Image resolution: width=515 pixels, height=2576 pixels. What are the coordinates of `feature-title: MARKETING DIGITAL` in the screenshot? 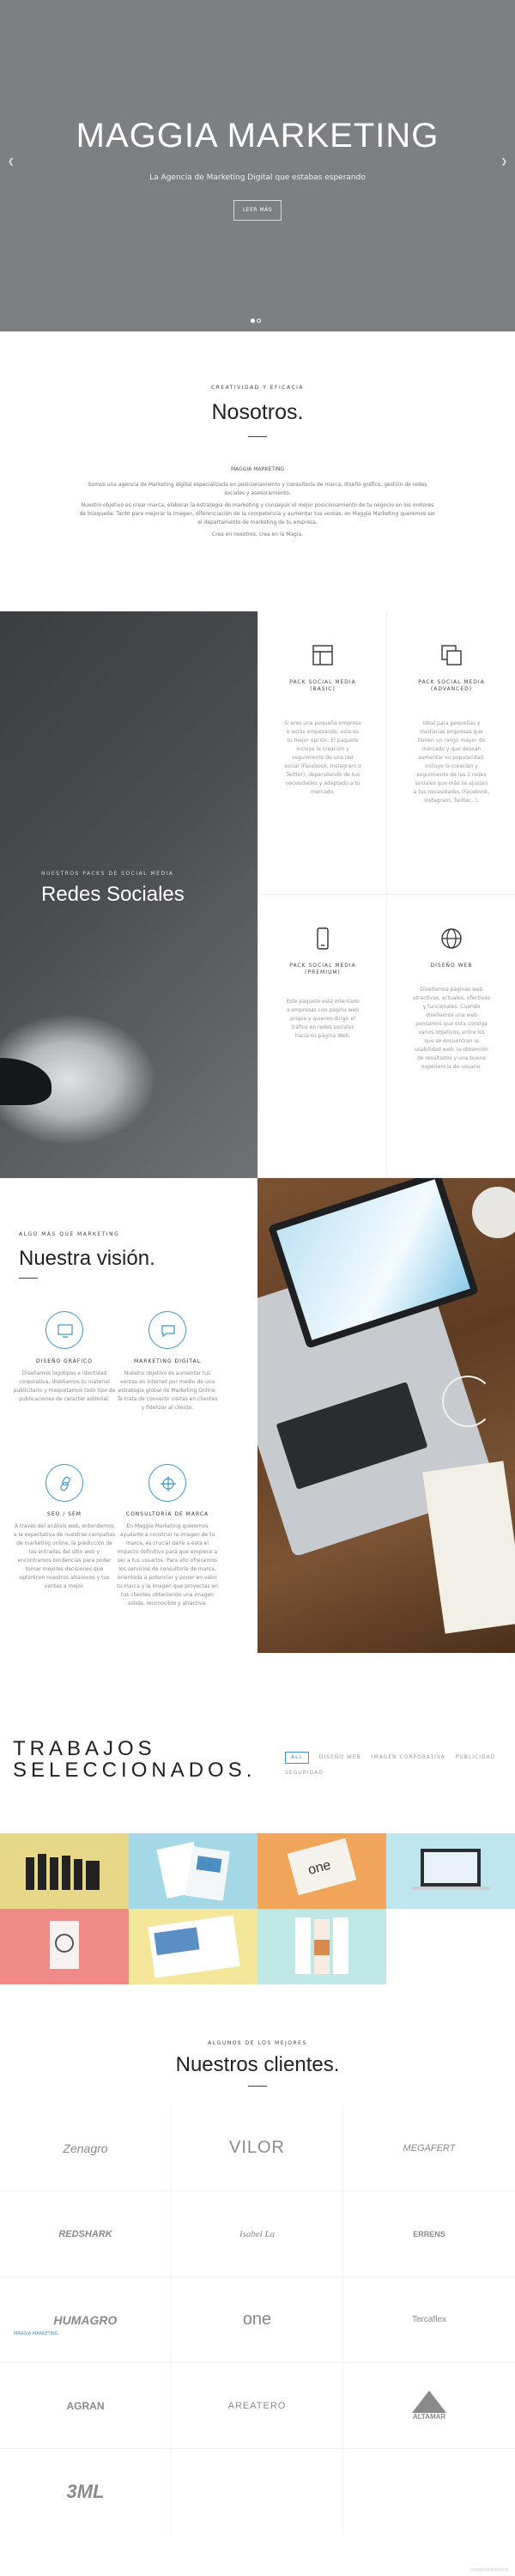 It's located at (167, 1361).